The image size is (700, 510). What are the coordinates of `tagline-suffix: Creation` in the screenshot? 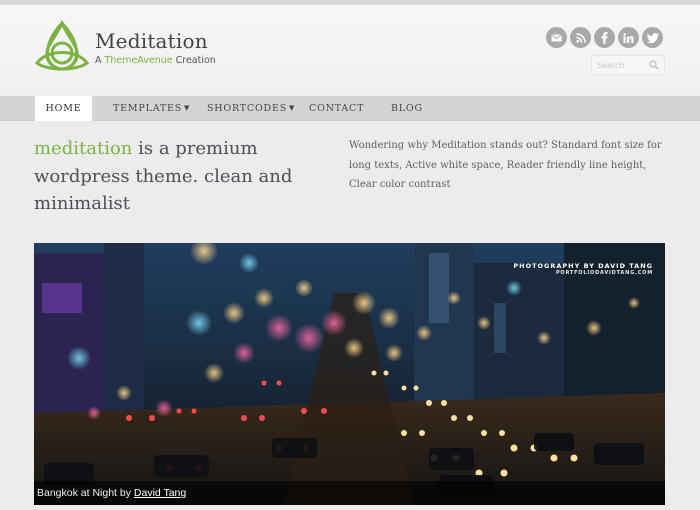 It's located at (194, 60).